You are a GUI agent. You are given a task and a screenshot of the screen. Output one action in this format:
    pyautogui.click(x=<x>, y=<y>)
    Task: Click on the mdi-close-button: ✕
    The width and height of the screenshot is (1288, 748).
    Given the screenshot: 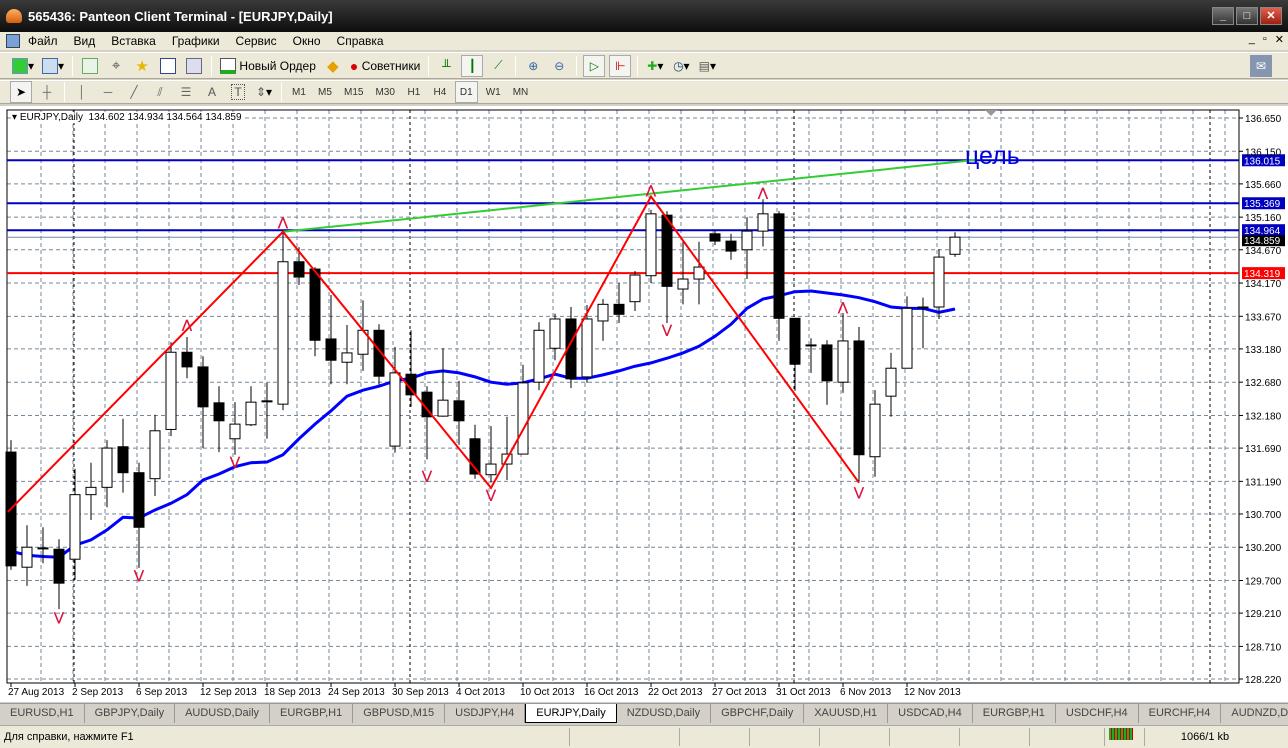 What is the action you would take?
    pyautogui.click(x=1279, y=39)
    